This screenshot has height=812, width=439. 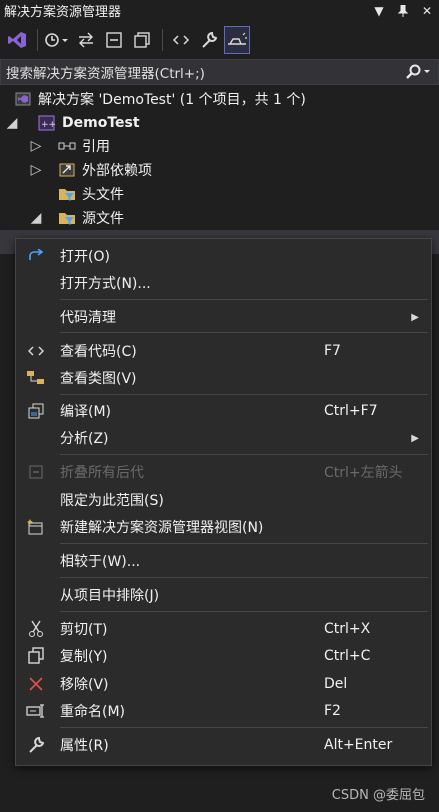 What do you see at coordinates (63, 12) in the screenshot?
I see `panel-title: 解决方案资源管理器` at bounding box center [63, 12].